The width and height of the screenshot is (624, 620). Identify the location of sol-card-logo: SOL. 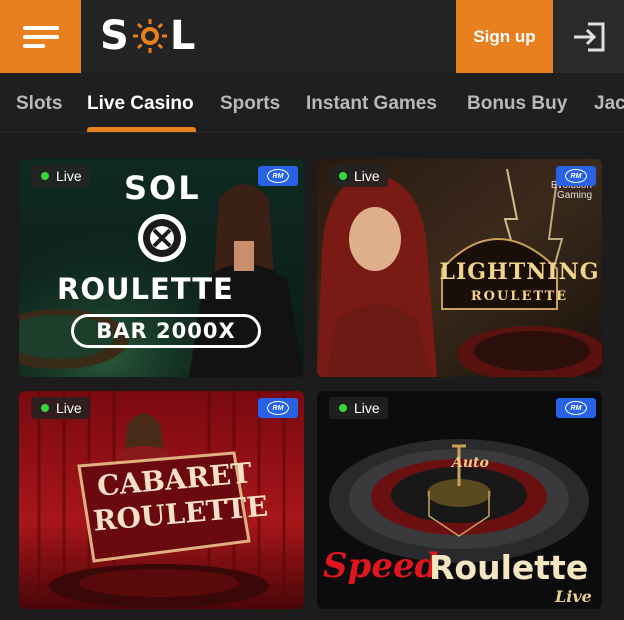
(162, 188).